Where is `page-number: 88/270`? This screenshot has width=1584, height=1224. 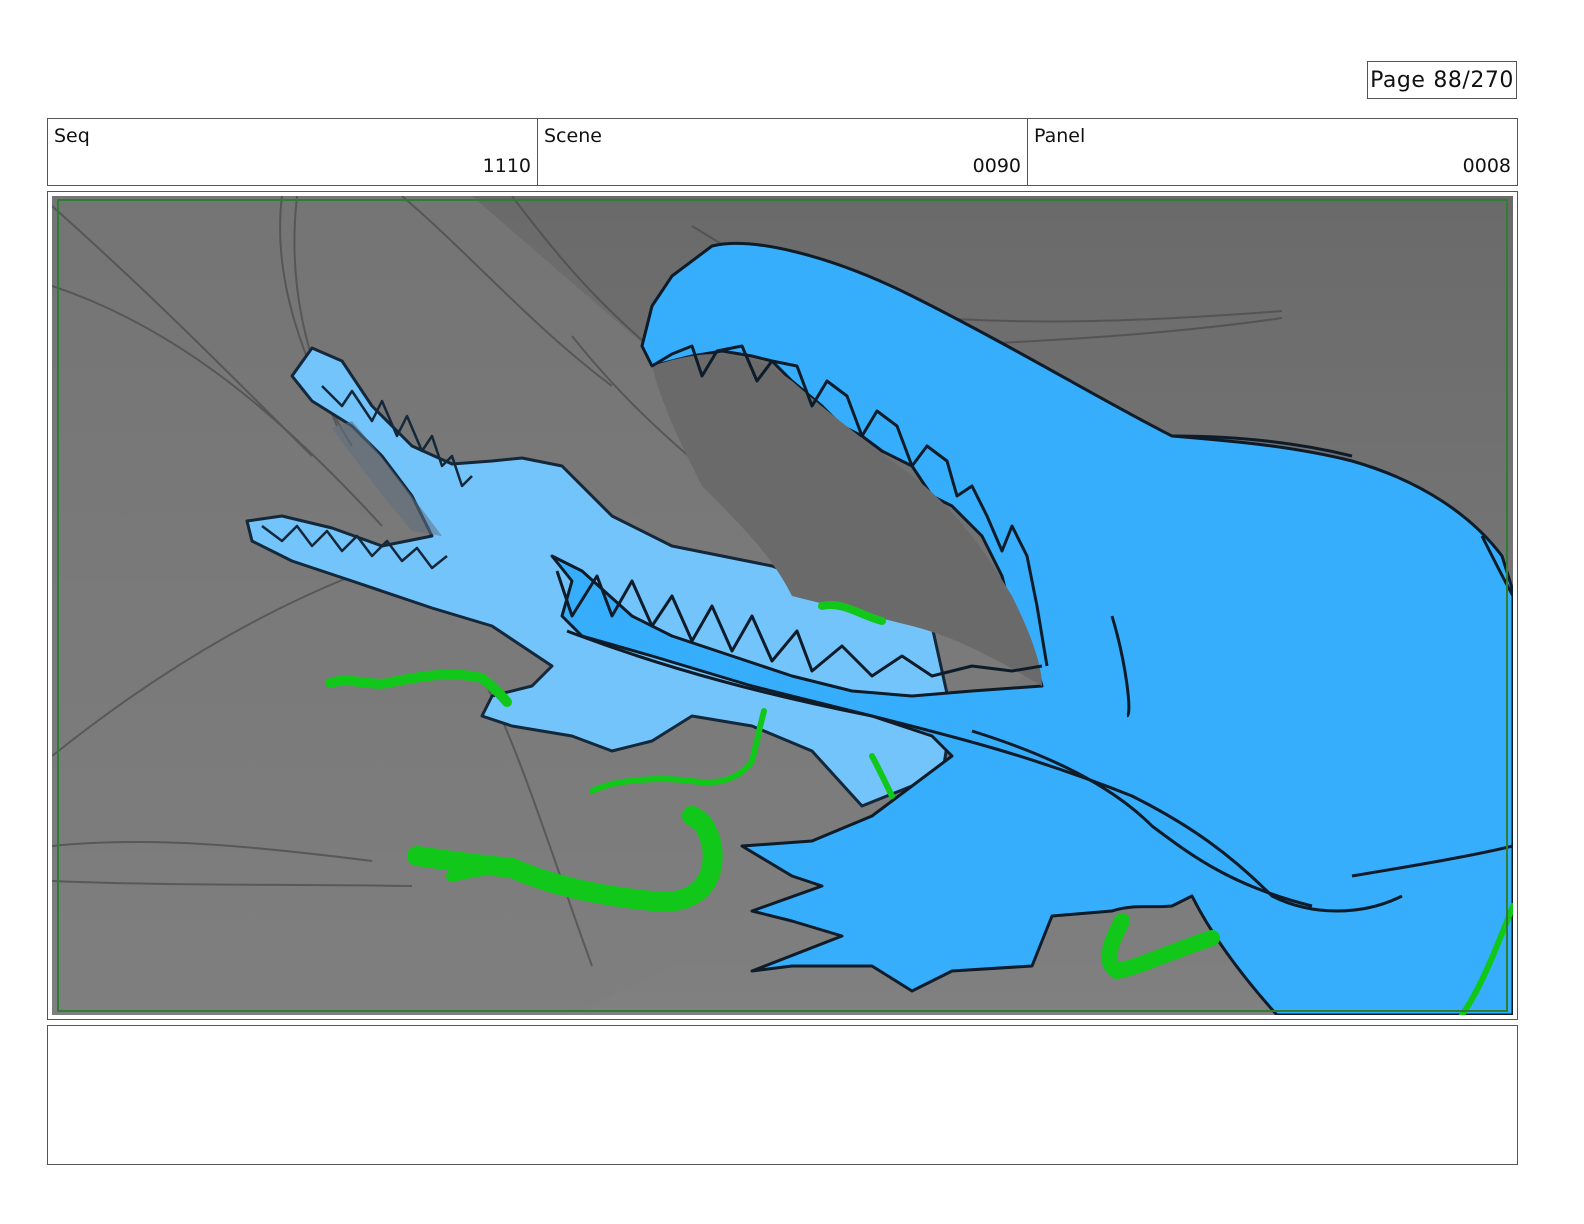
page-number: 88/270 is located at coordinates (1473, 80).